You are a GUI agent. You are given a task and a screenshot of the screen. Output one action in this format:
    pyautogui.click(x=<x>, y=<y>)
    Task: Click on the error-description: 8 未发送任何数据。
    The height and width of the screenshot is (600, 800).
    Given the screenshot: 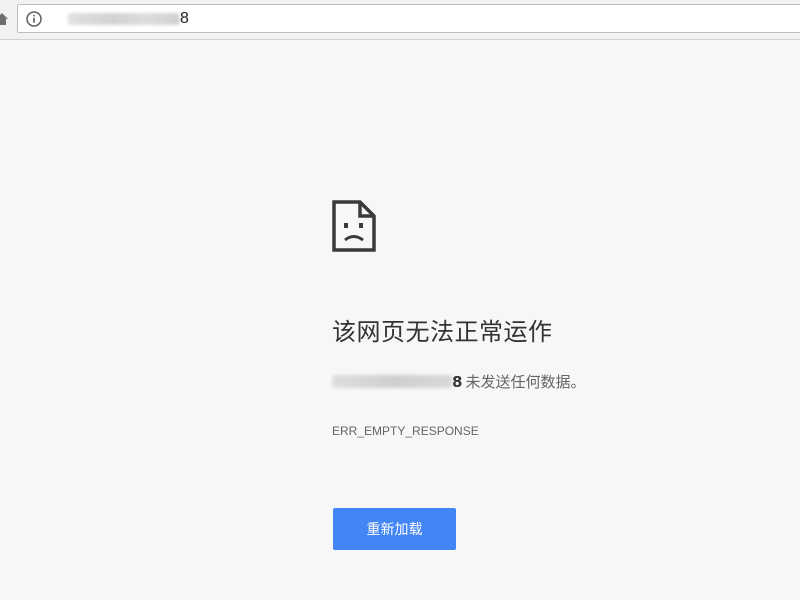 What is the action you would take?
    pyautogui.click(x=458, y=382)
    